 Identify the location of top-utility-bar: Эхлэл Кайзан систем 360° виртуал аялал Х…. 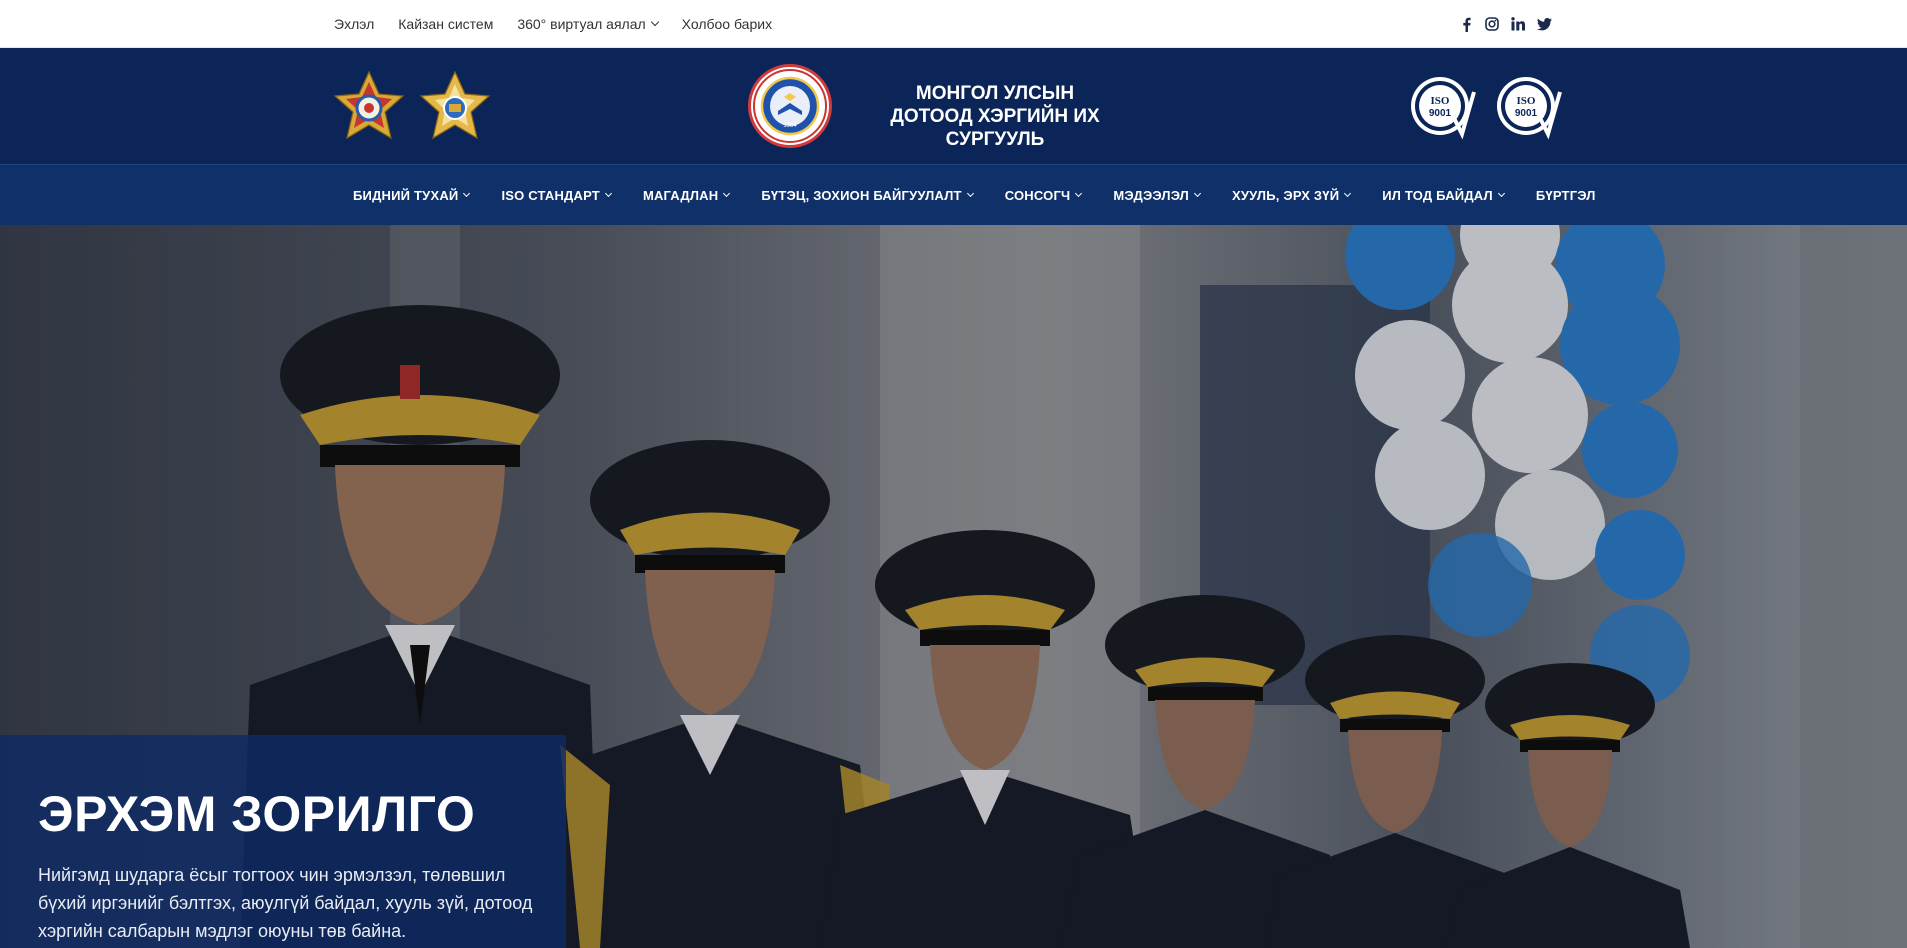
(953, 24).